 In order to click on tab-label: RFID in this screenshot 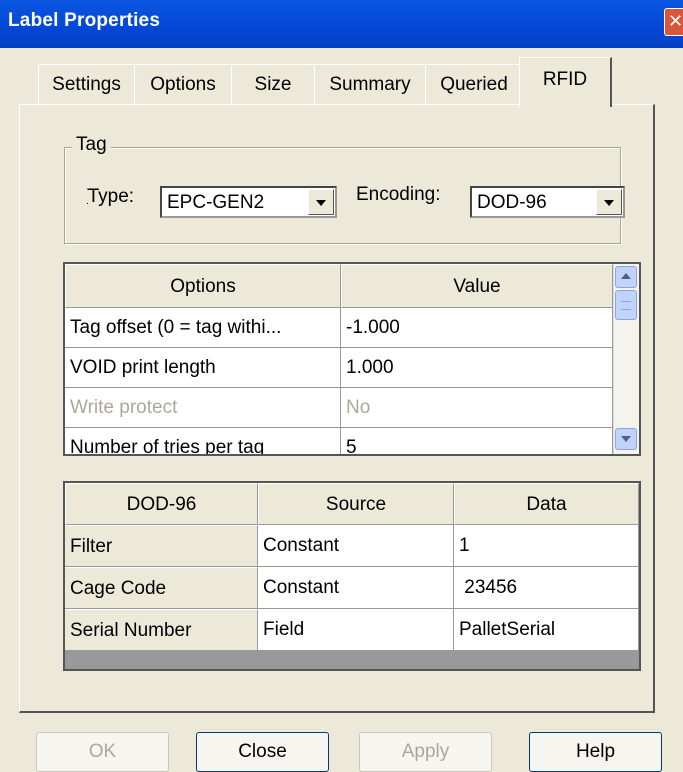, I will do `click(565, 79)`.